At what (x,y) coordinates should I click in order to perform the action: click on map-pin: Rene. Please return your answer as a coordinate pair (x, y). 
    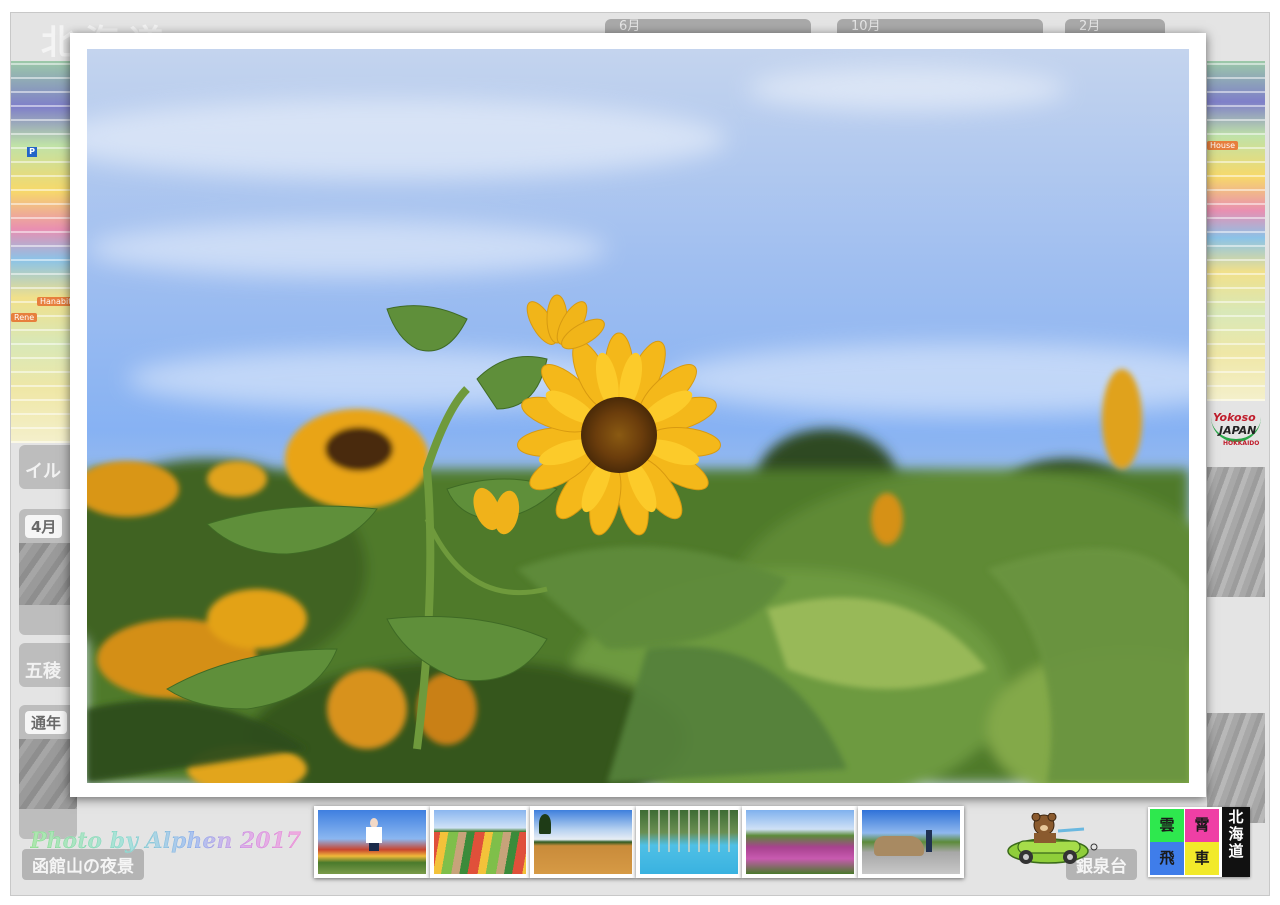
    Looking at the image, I should click on (24, 317).